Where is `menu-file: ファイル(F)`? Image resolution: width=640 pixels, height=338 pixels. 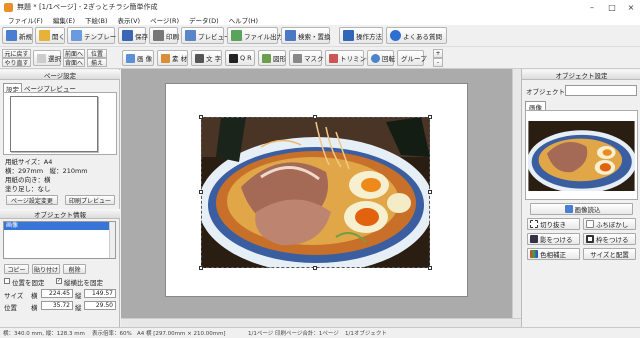
menu-file: ファイル(F) is located at coordinates (25, 20).